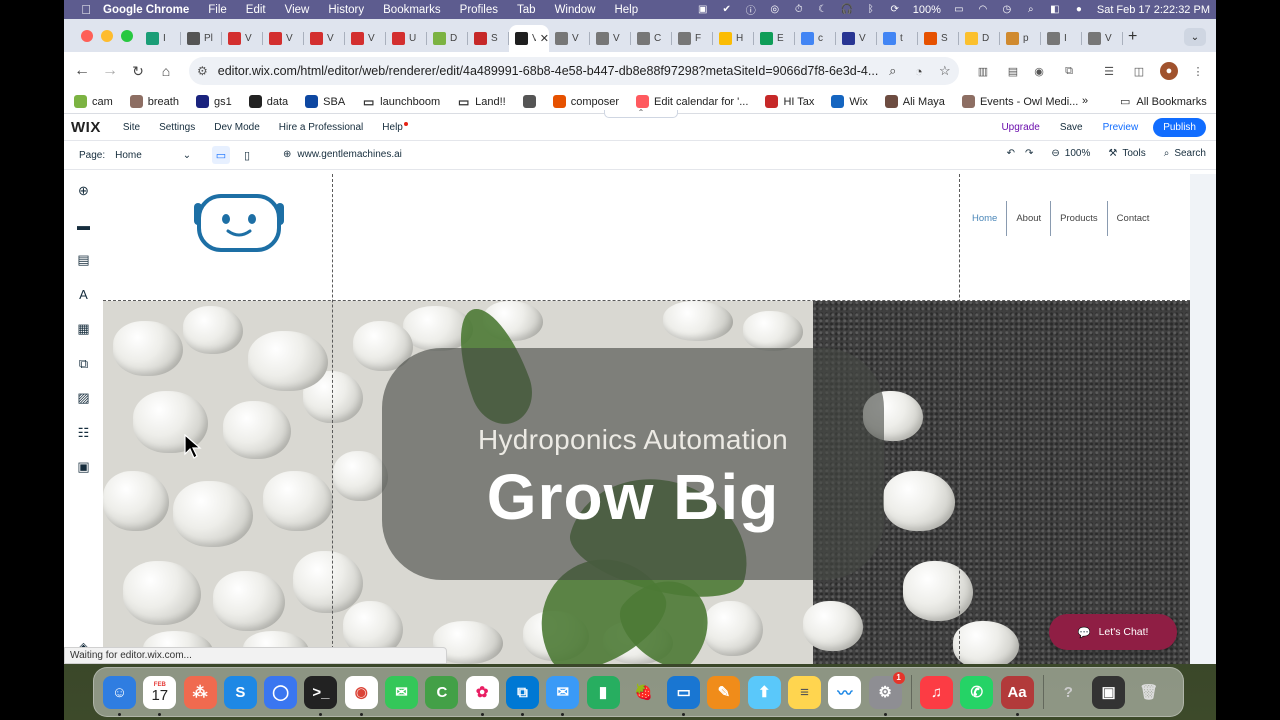 Image resolution: width=1280 pixels, height=720 pixels. Describe the element at coordinates (603, 692) in the screenshot. I see `numbers-icon: ▮` at that location.